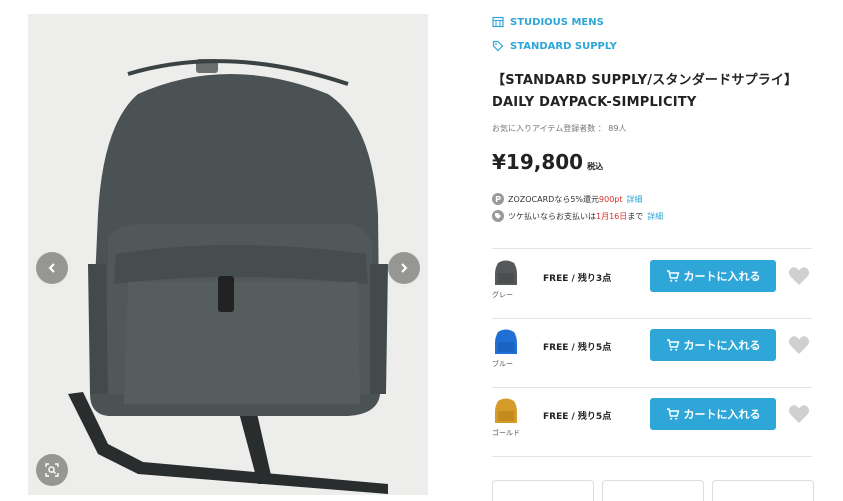 The image size is (843, 501). I want to click on shop-name: STUDIOUS MENS, so click(557, 22).